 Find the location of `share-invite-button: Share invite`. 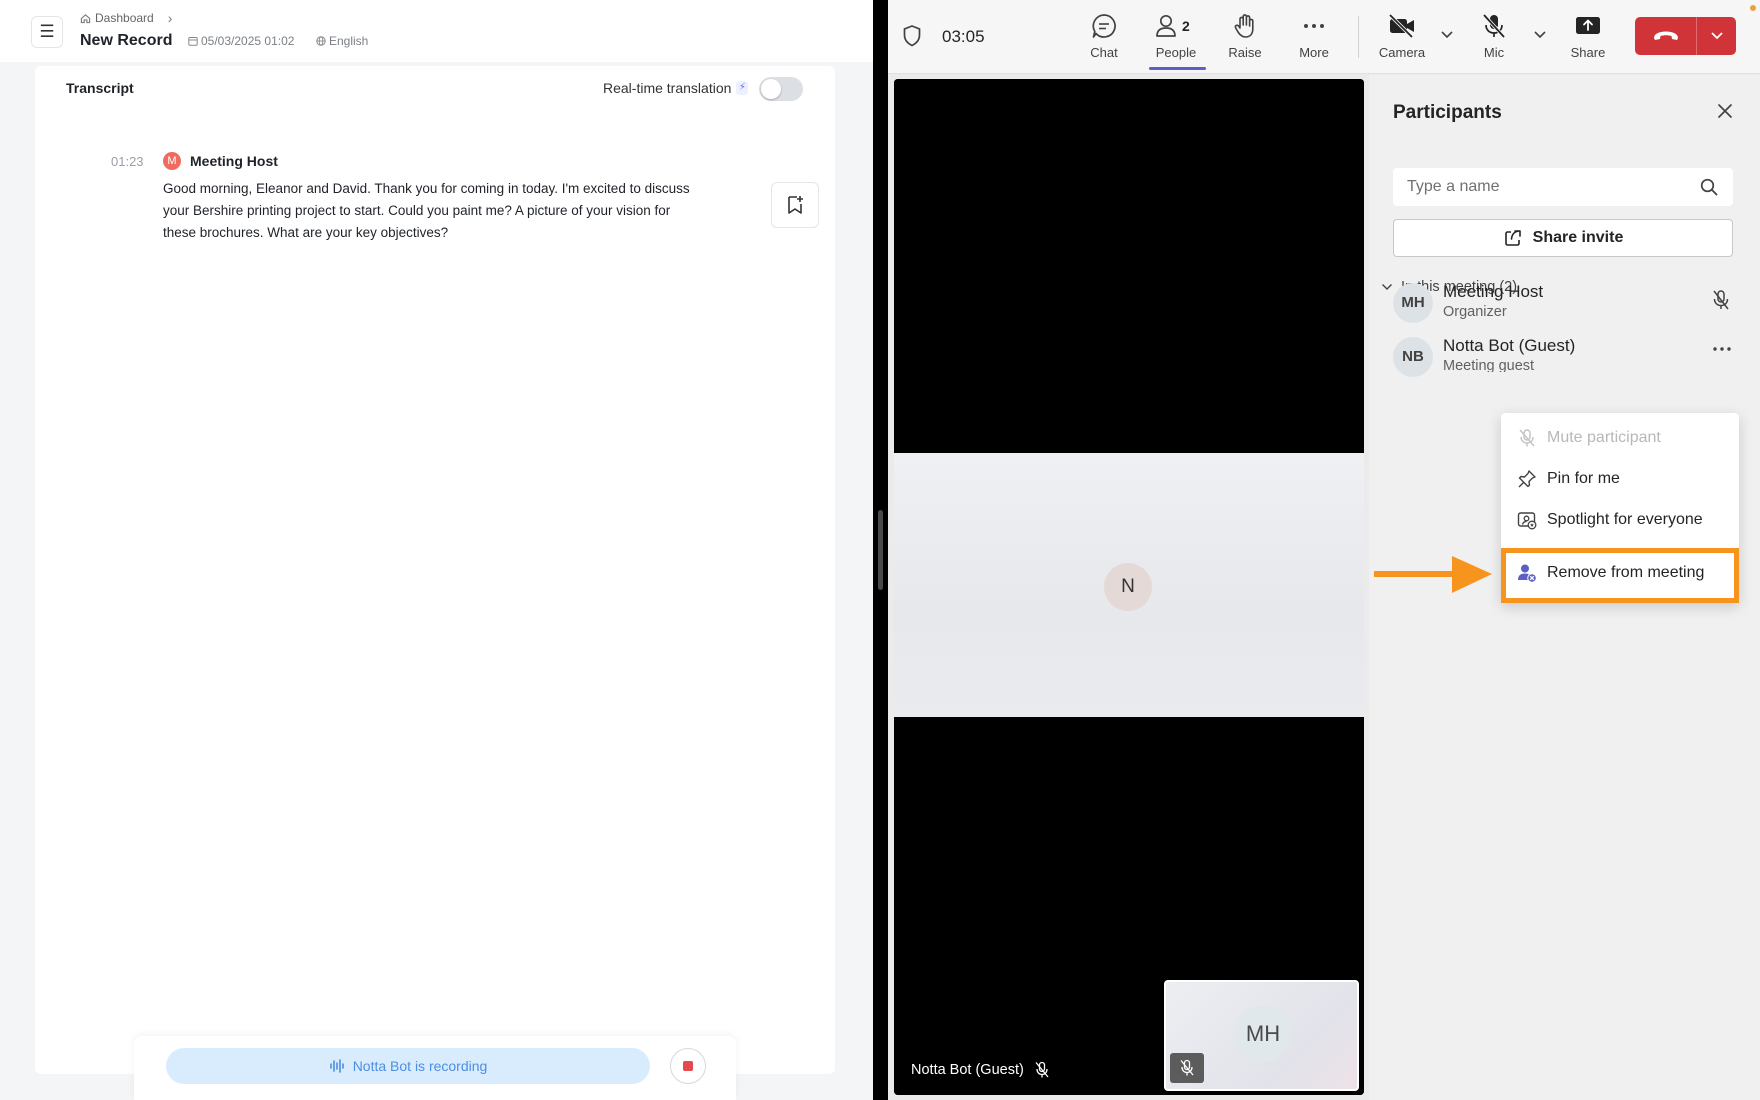

share-invite-button: Share invite is located at coordinates (1563, 238).